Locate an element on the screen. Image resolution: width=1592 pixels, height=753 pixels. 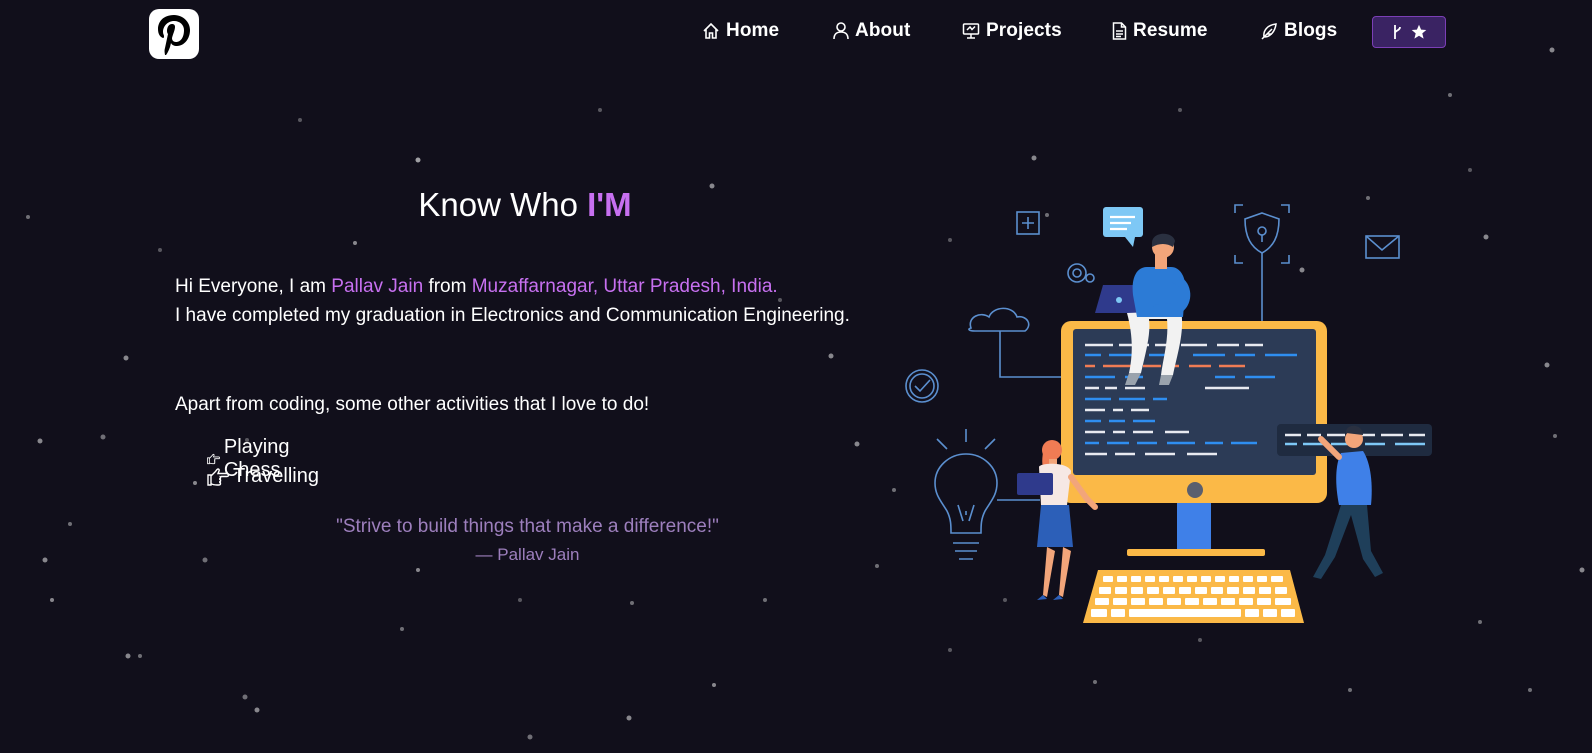
nav-resume: Resume is located at coordinates (1160, 31).